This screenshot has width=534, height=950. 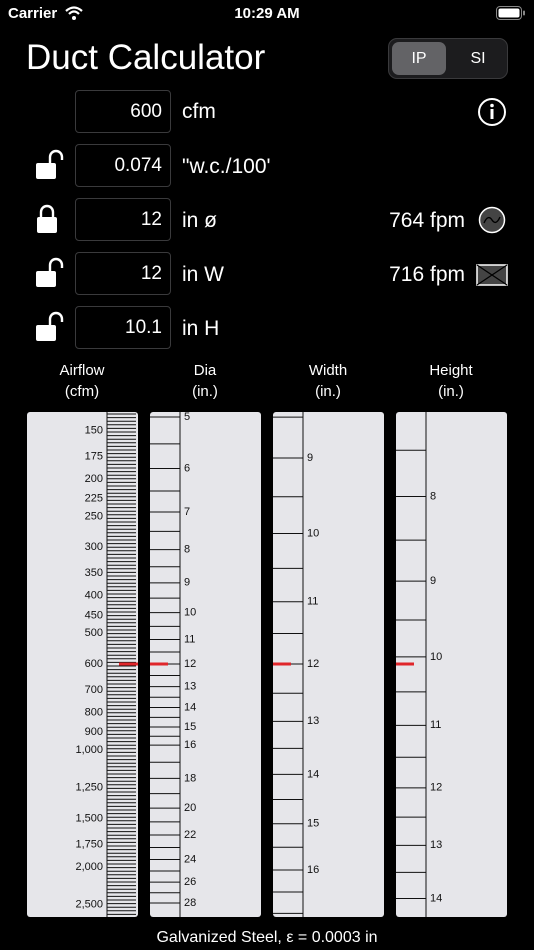 What do you see at coordinates (89, 750) in the screenshot?
I see `airflow-tick-label: 1,000` at bounding box center [89, 750].